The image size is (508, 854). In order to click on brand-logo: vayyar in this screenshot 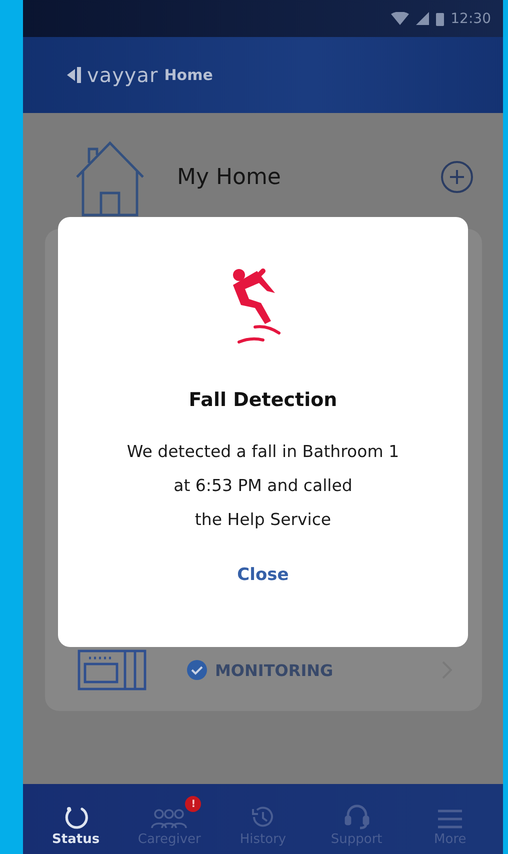, I will do `click(122, 75)`.